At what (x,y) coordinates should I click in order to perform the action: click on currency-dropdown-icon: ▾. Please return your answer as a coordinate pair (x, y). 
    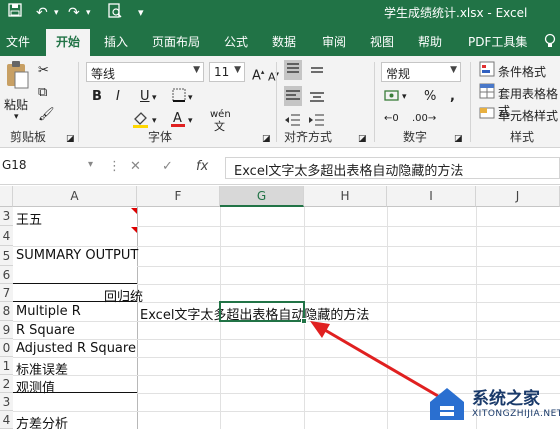
    Looking at the image, I should click on (404, 97).